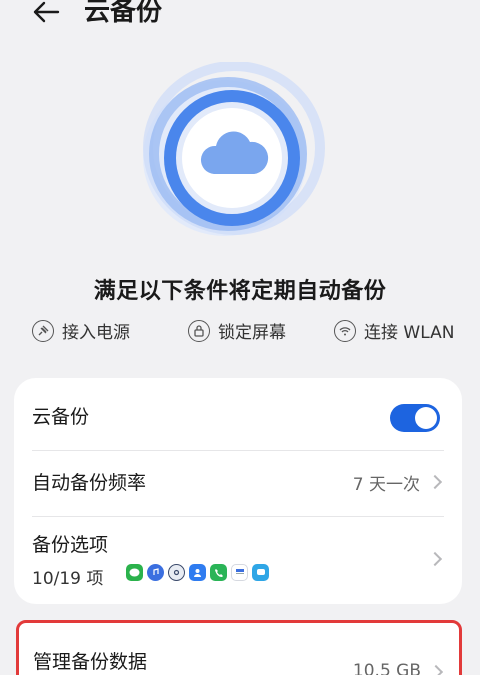  I want to click on condition-wlan: 连接 WLAN, so click(394, 330).